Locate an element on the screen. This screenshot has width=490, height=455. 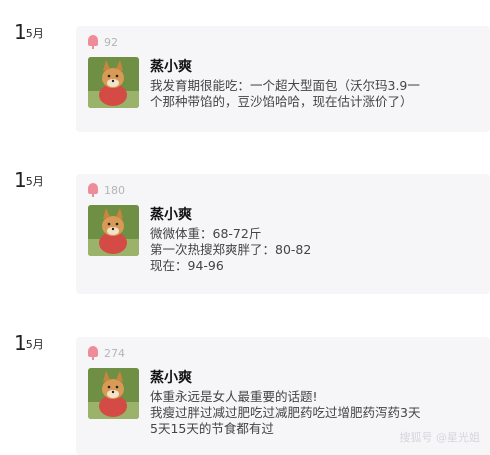
post-meta: 180 is located at coordinates (106, 190).